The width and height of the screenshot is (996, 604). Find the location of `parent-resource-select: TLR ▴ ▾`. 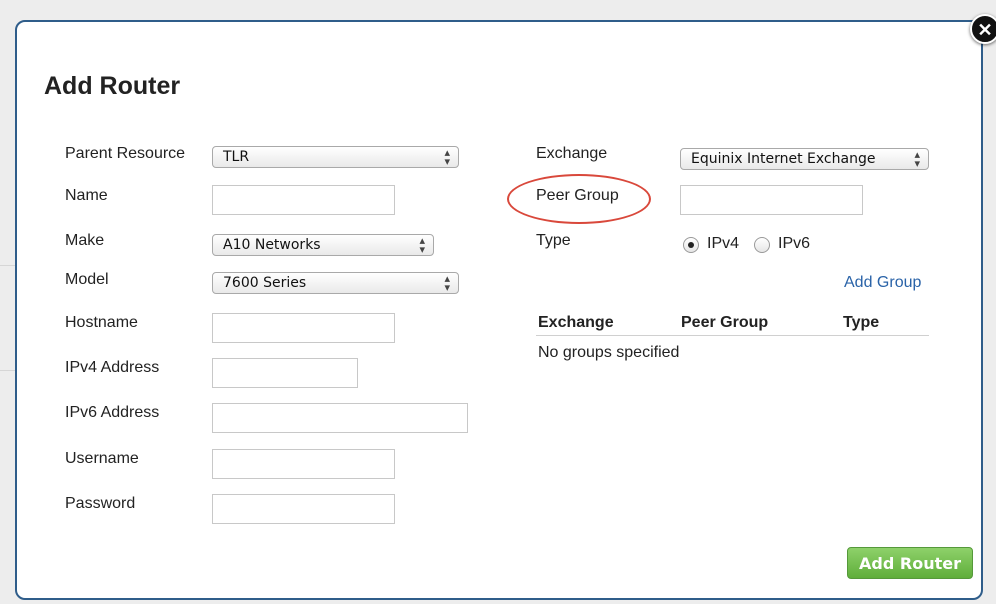

parent-resource-select: TLR ▴ ▾ is located at coordinates (335, 157).